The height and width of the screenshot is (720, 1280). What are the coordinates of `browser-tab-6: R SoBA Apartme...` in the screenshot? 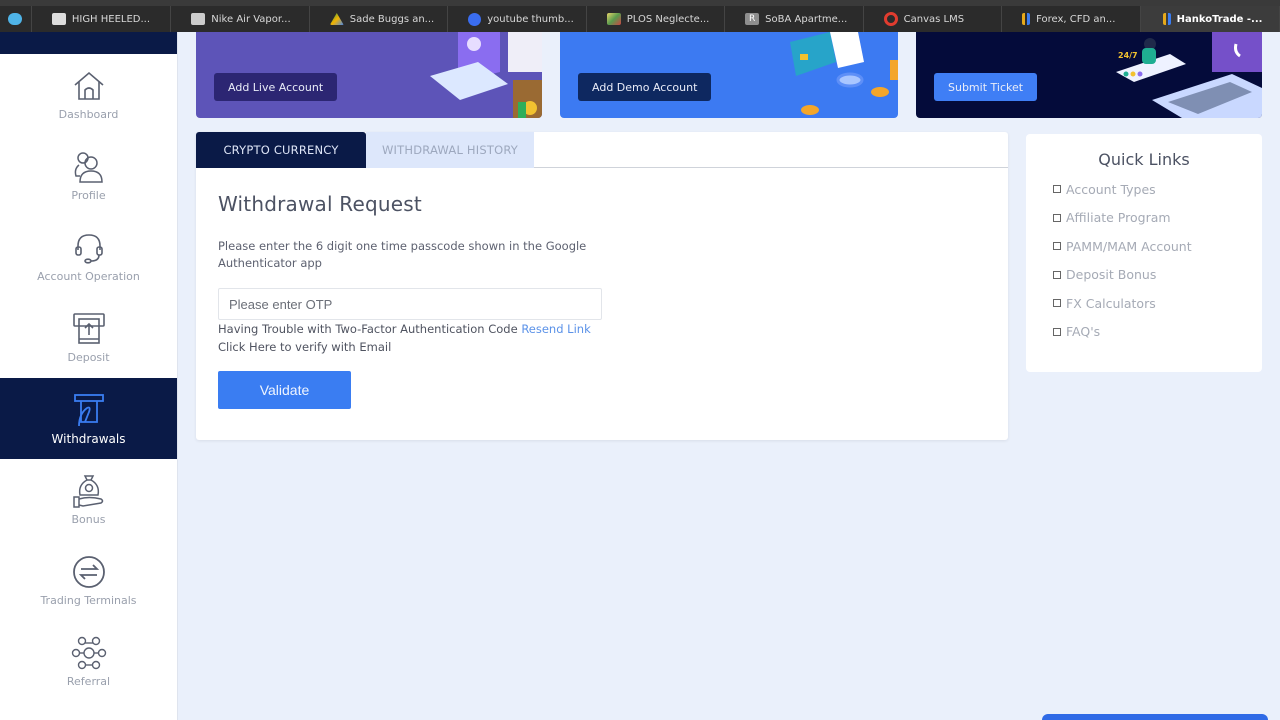 It's located at (794, 19).